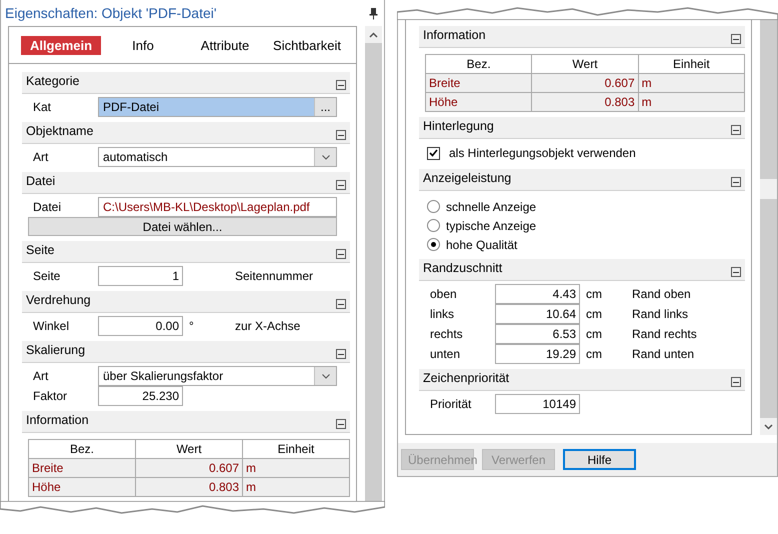 The height and width of the screenshot is (534, 778). I want to click on number-field: 1, so click(140, 276).